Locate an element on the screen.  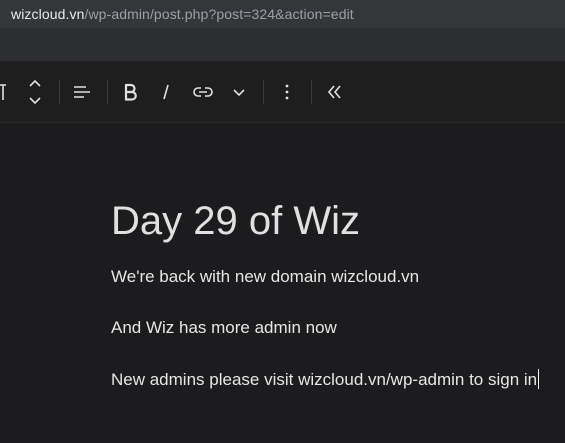
chevron-down-icon is located at coordinates (239, 92).